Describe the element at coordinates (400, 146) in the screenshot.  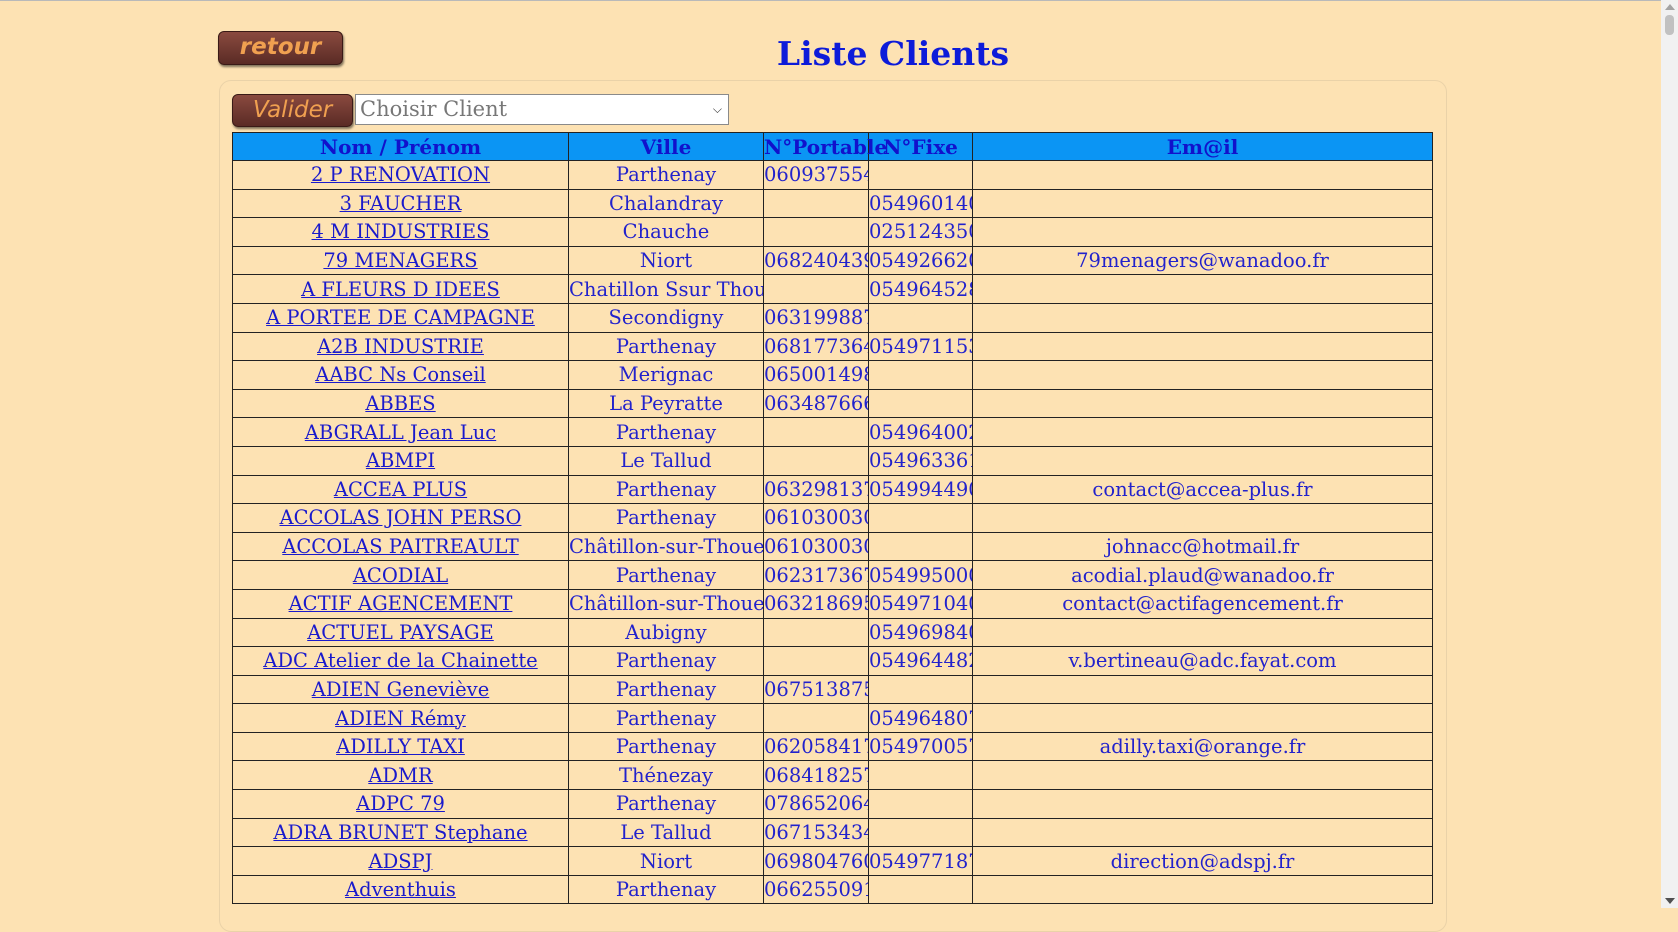
I see `column-header-name: Nom / Prénom` at that location.